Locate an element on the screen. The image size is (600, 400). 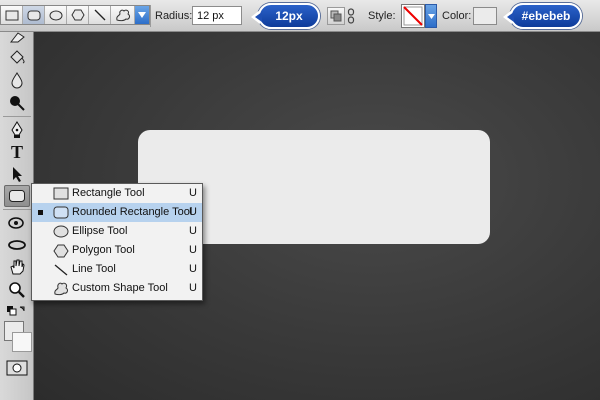
rounded-rectangle-tool is located at coordinates (17, 196).